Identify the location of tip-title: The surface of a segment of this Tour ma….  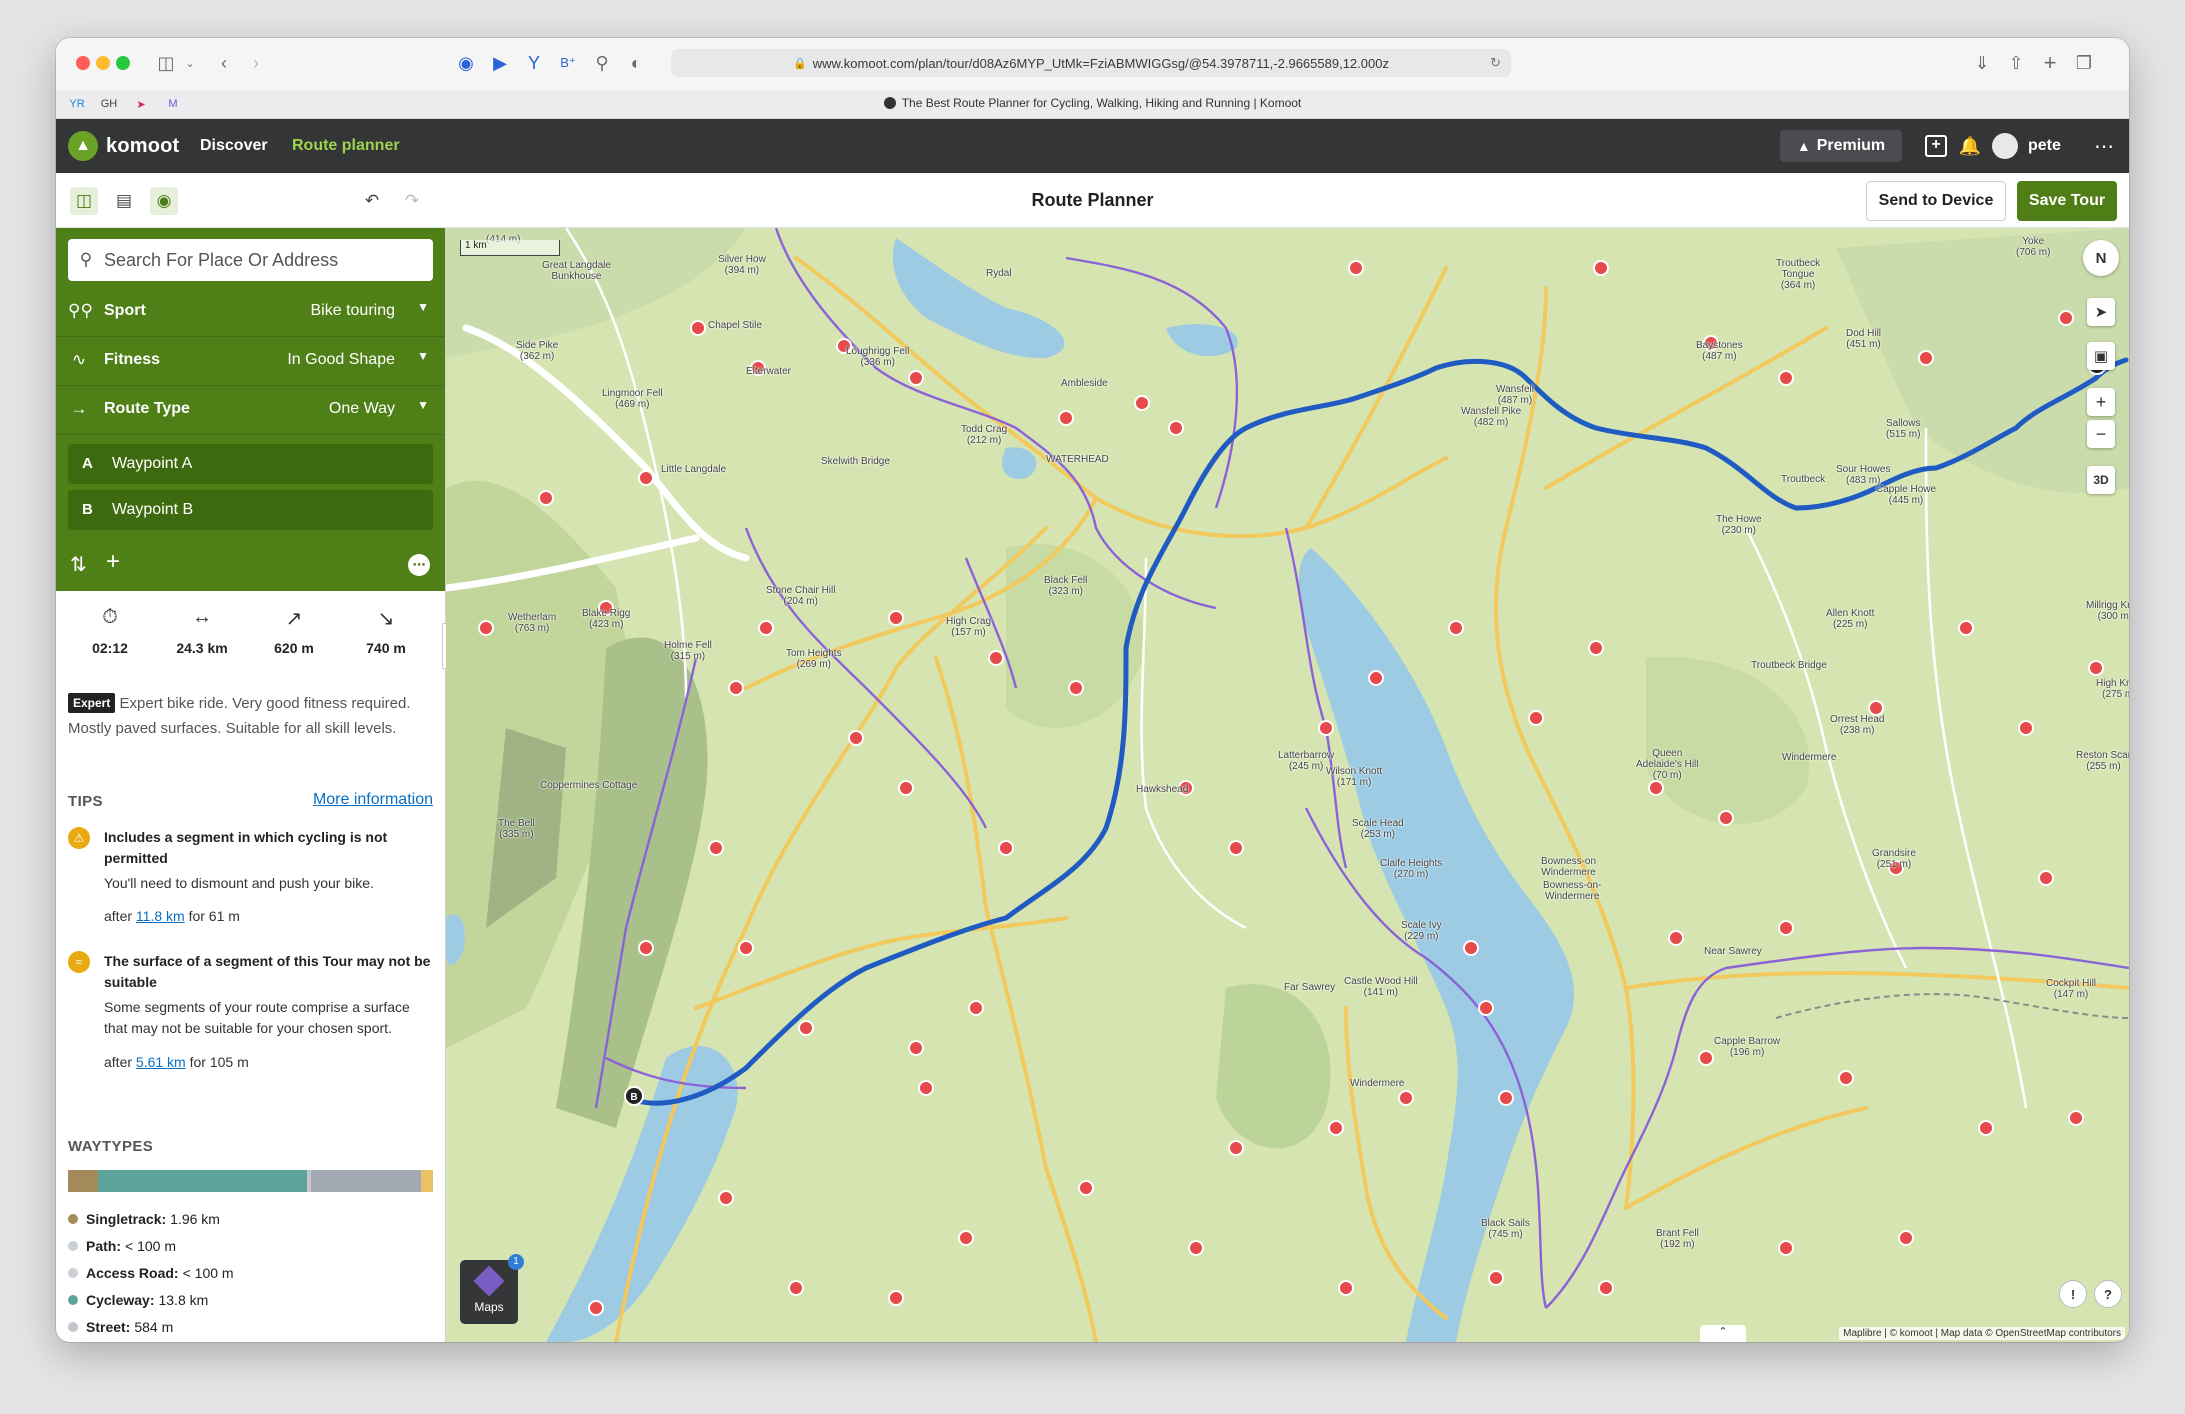
(267, 971).